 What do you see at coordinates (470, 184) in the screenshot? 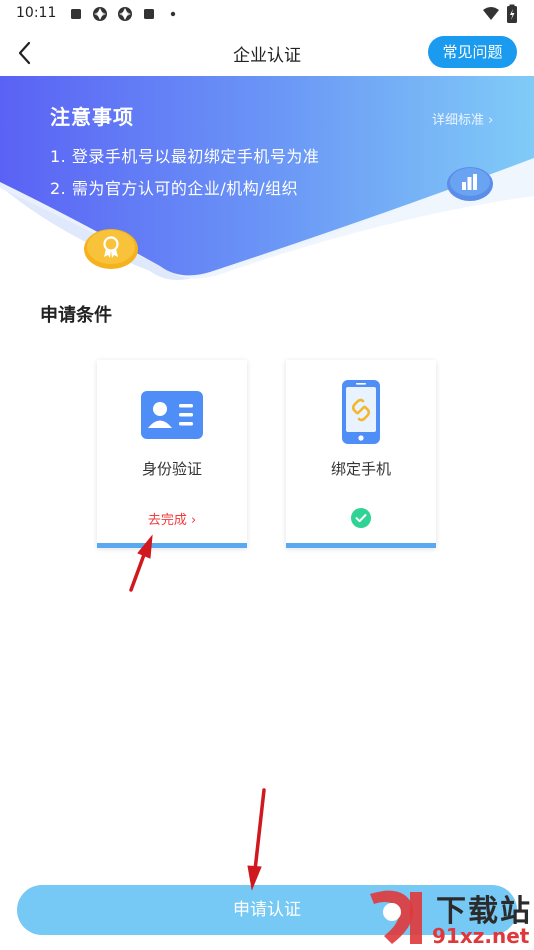
I see `bar-chart-icon` at bounding box center [470, 184].